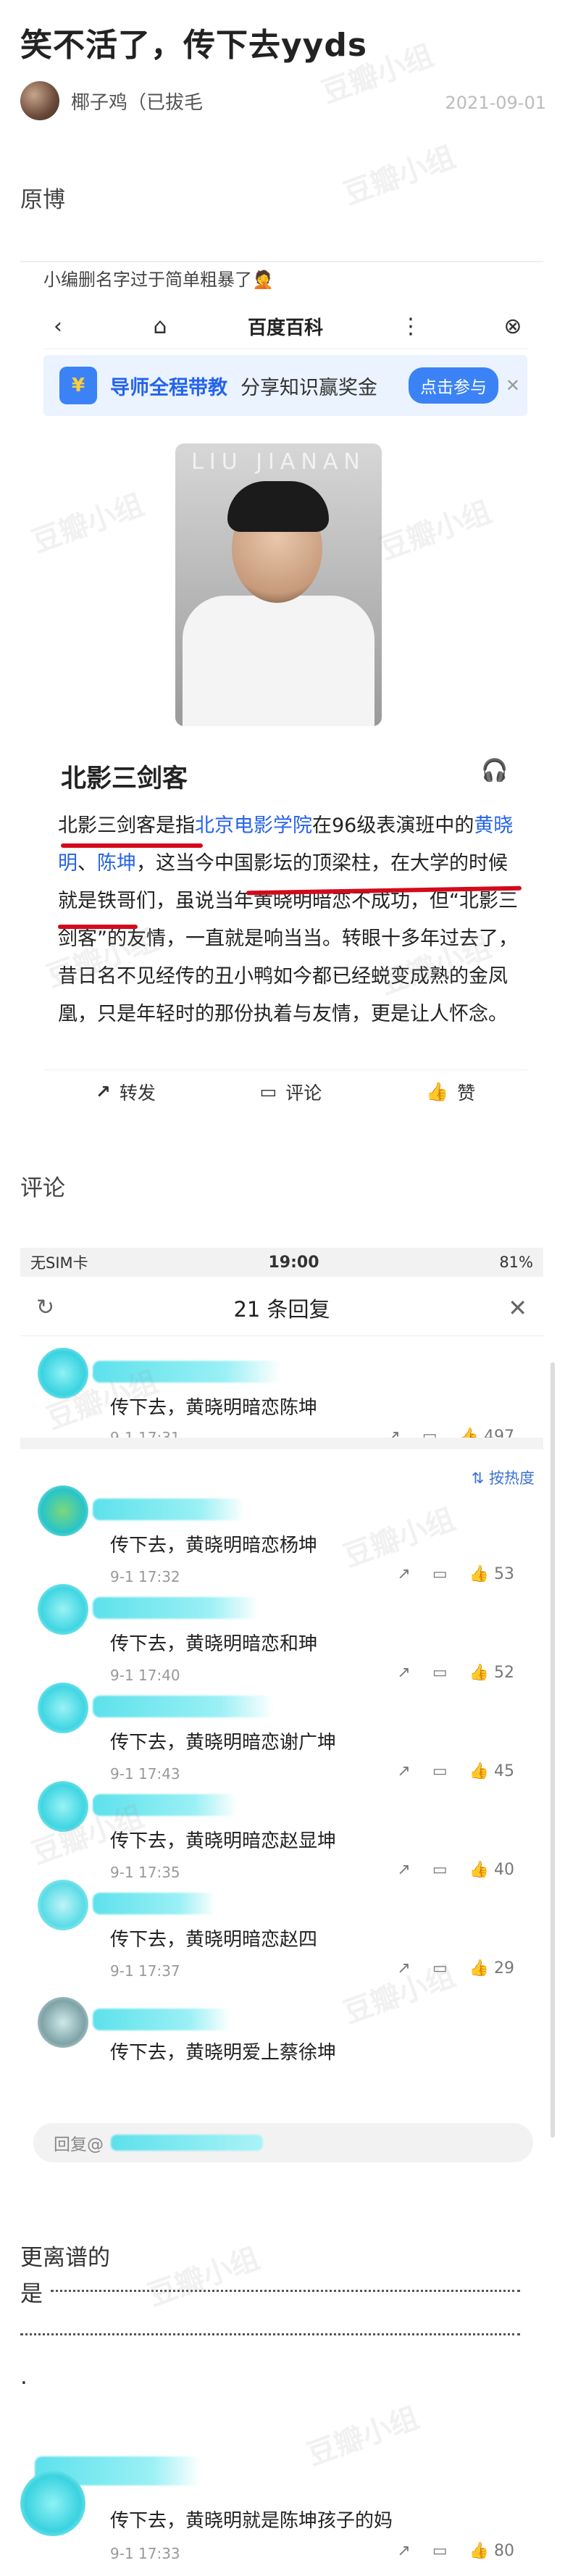 The image size is (565, 2576). What do you see at coordinates (478, 1478) in the screenshot?
I see `sort-icon: ⇅` at bounding box center [478, 1478].